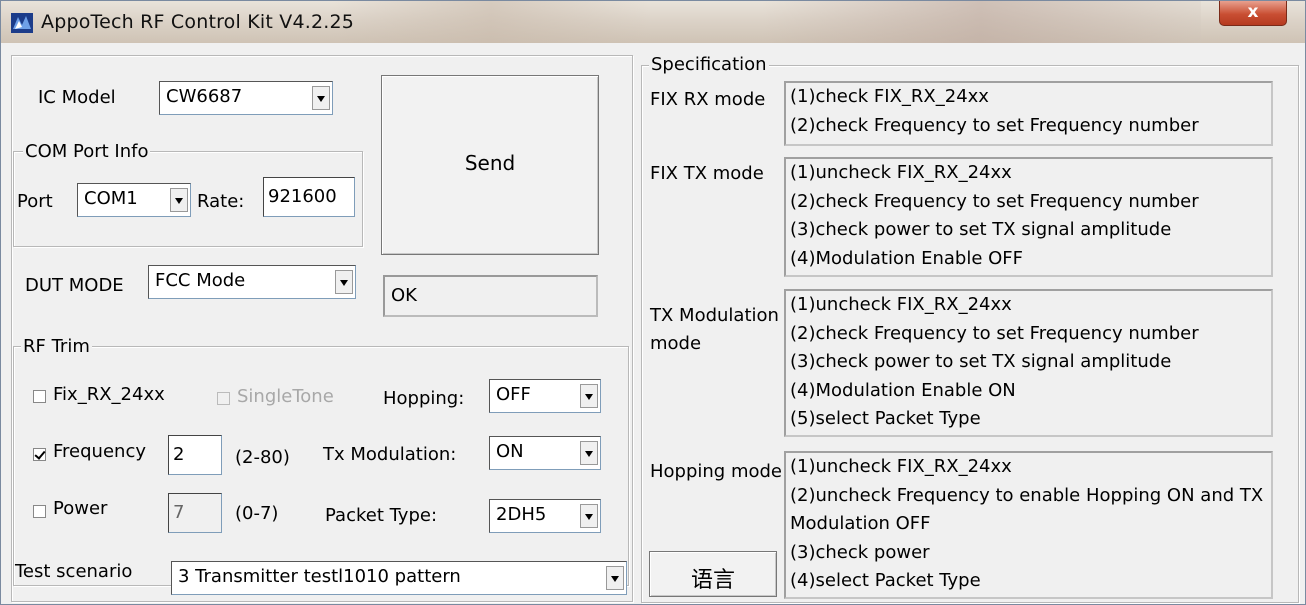 The image size is (1306, 605). What do you see at coordinates (74, 571) in the screenshot?
I see `test-scenario-label: Test scenario` at bounding box center [74, 571].